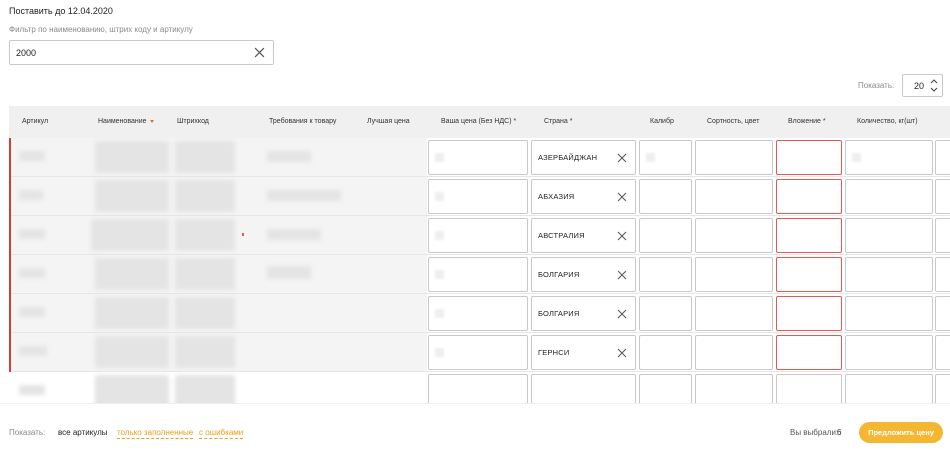 This screenshot has width=950, height=452. What do you see at coordinates (856, 157) in the screenshot?
I see `quantity-value` at bounding box center [856, 157].